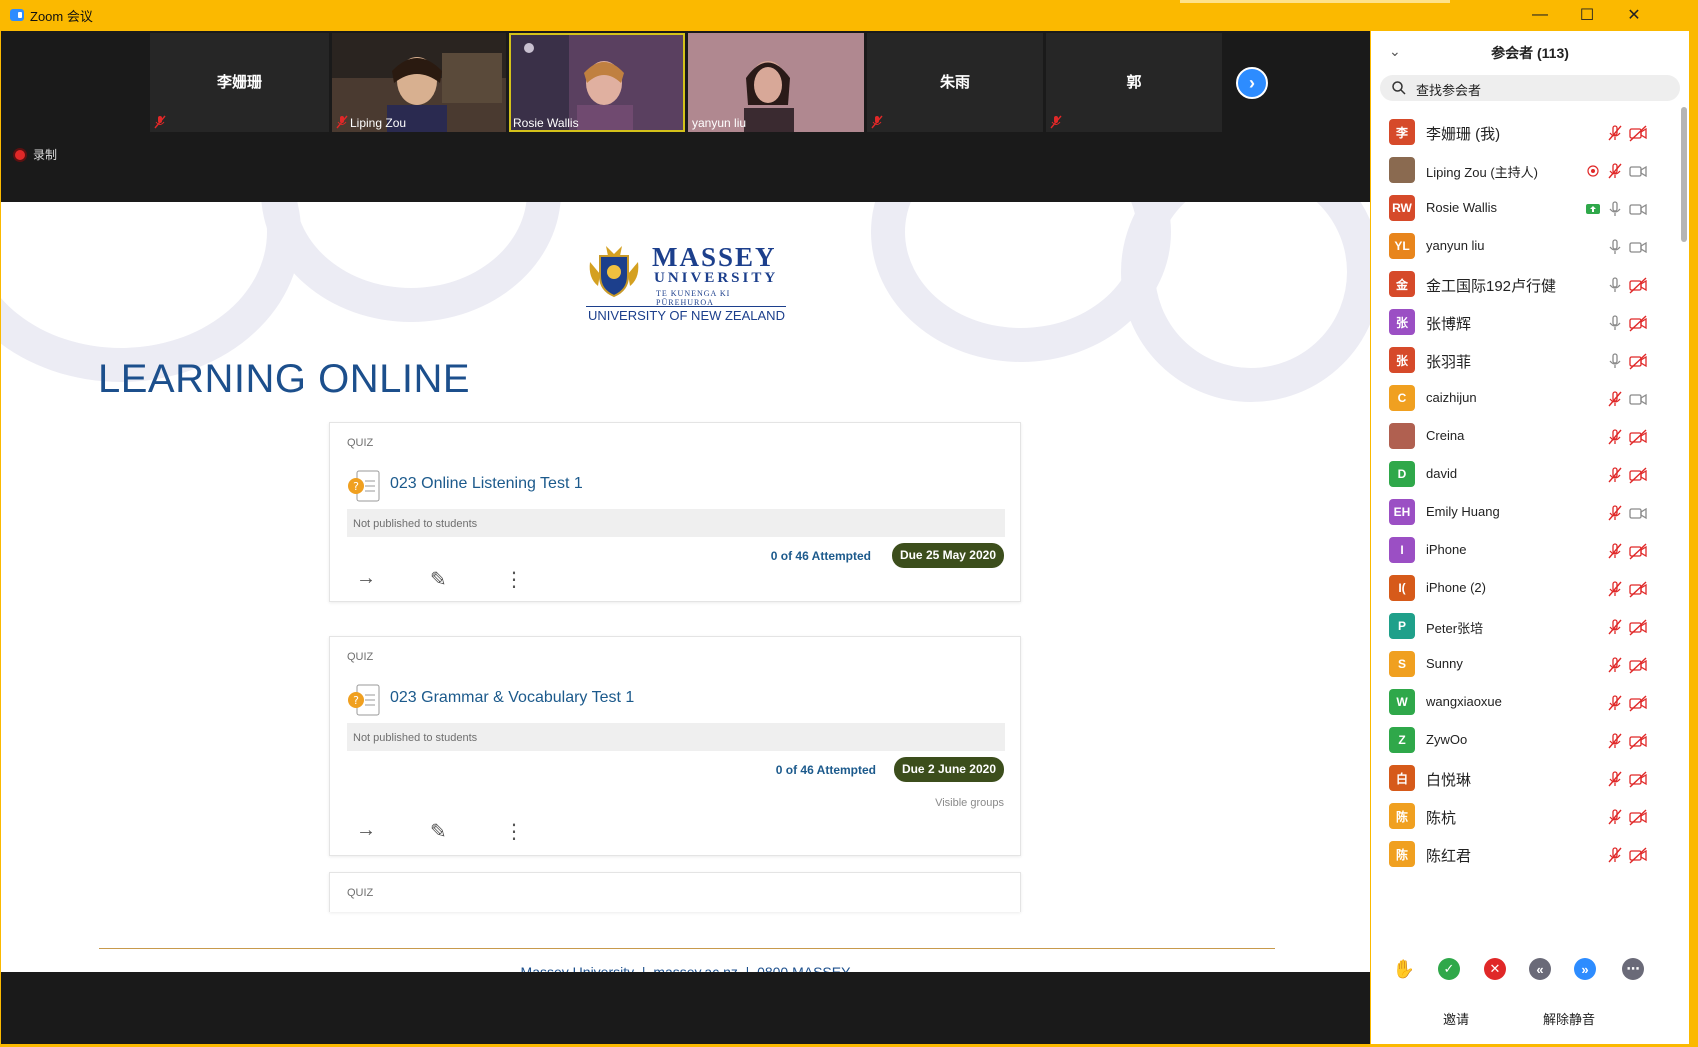 Image resolution: width=1698 pixels, height=1047 pixels. Describe the element at coordinates (776, 82) in the screenshot. I see `video-tile: yanyun liu` at that location.